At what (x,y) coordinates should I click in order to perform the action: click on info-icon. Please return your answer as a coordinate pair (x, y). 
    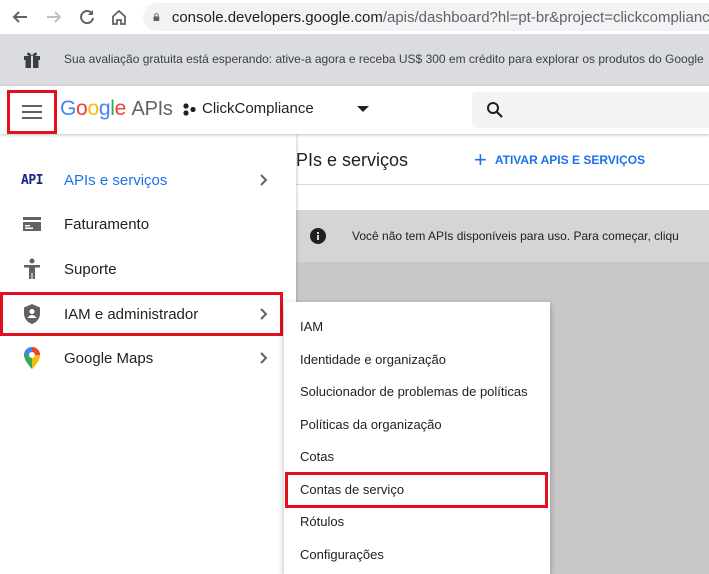
    Looking at the image, I should click on (318, 236).